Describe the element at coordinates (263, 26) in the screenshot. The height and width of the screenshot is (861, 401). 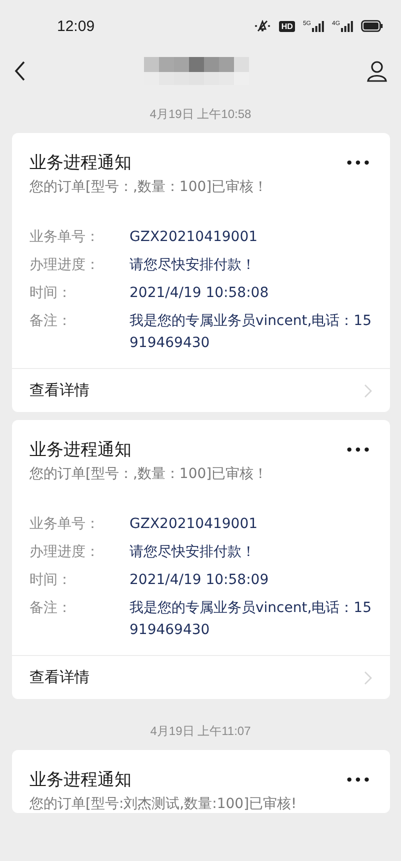
I see `mute-bell-icon` at that location.